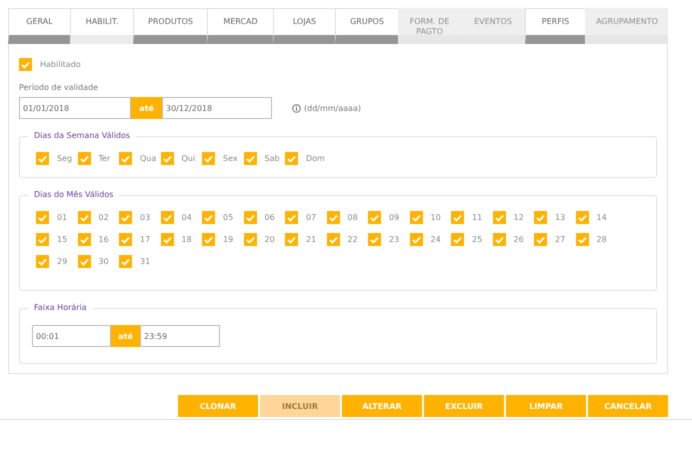 The height and width of the screenshot is (476, 692). Describe the element at coordinates (394, 217) in the screenshot. I see `checkbox-label: 09` at that location.